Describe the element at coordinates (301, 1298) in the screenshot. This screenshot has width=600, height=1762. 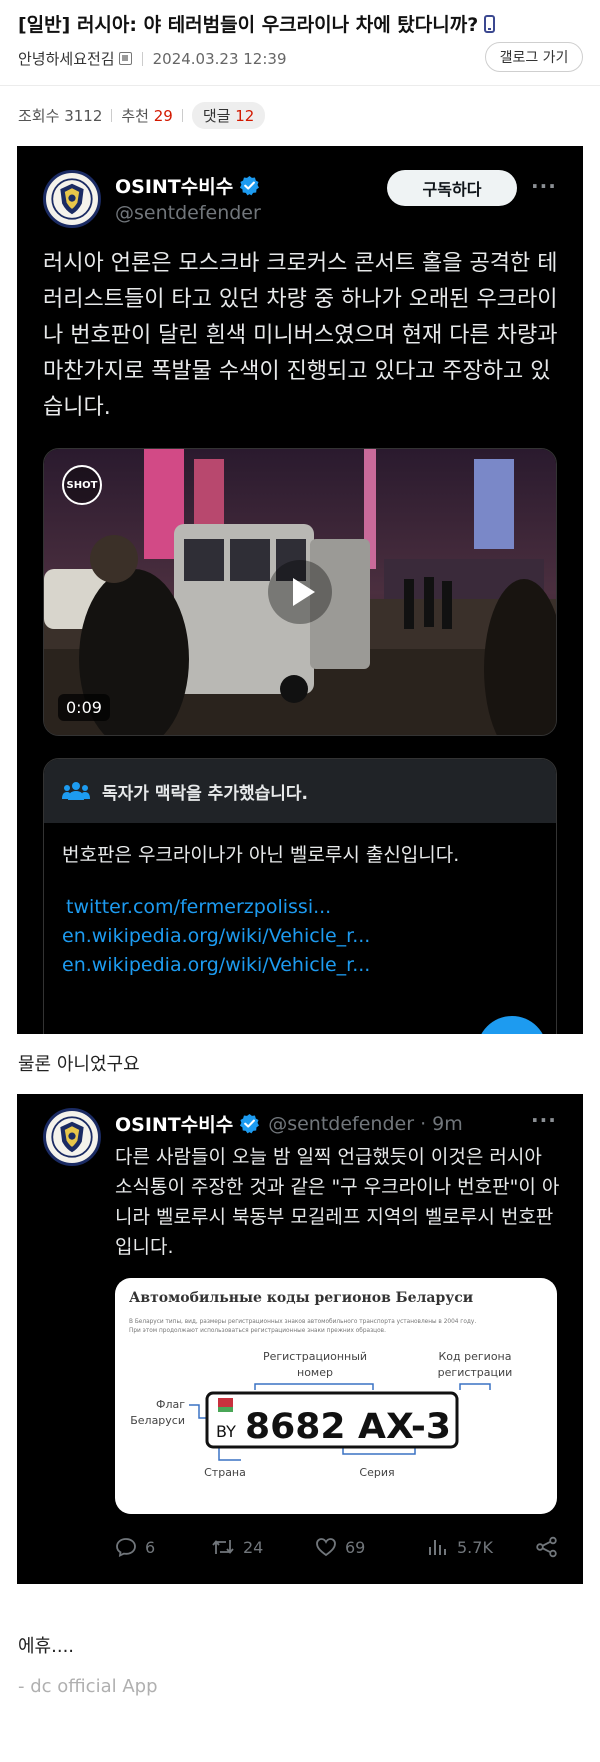
I see `image-title: Автомобильные коды регионов Беларуси` at that location.